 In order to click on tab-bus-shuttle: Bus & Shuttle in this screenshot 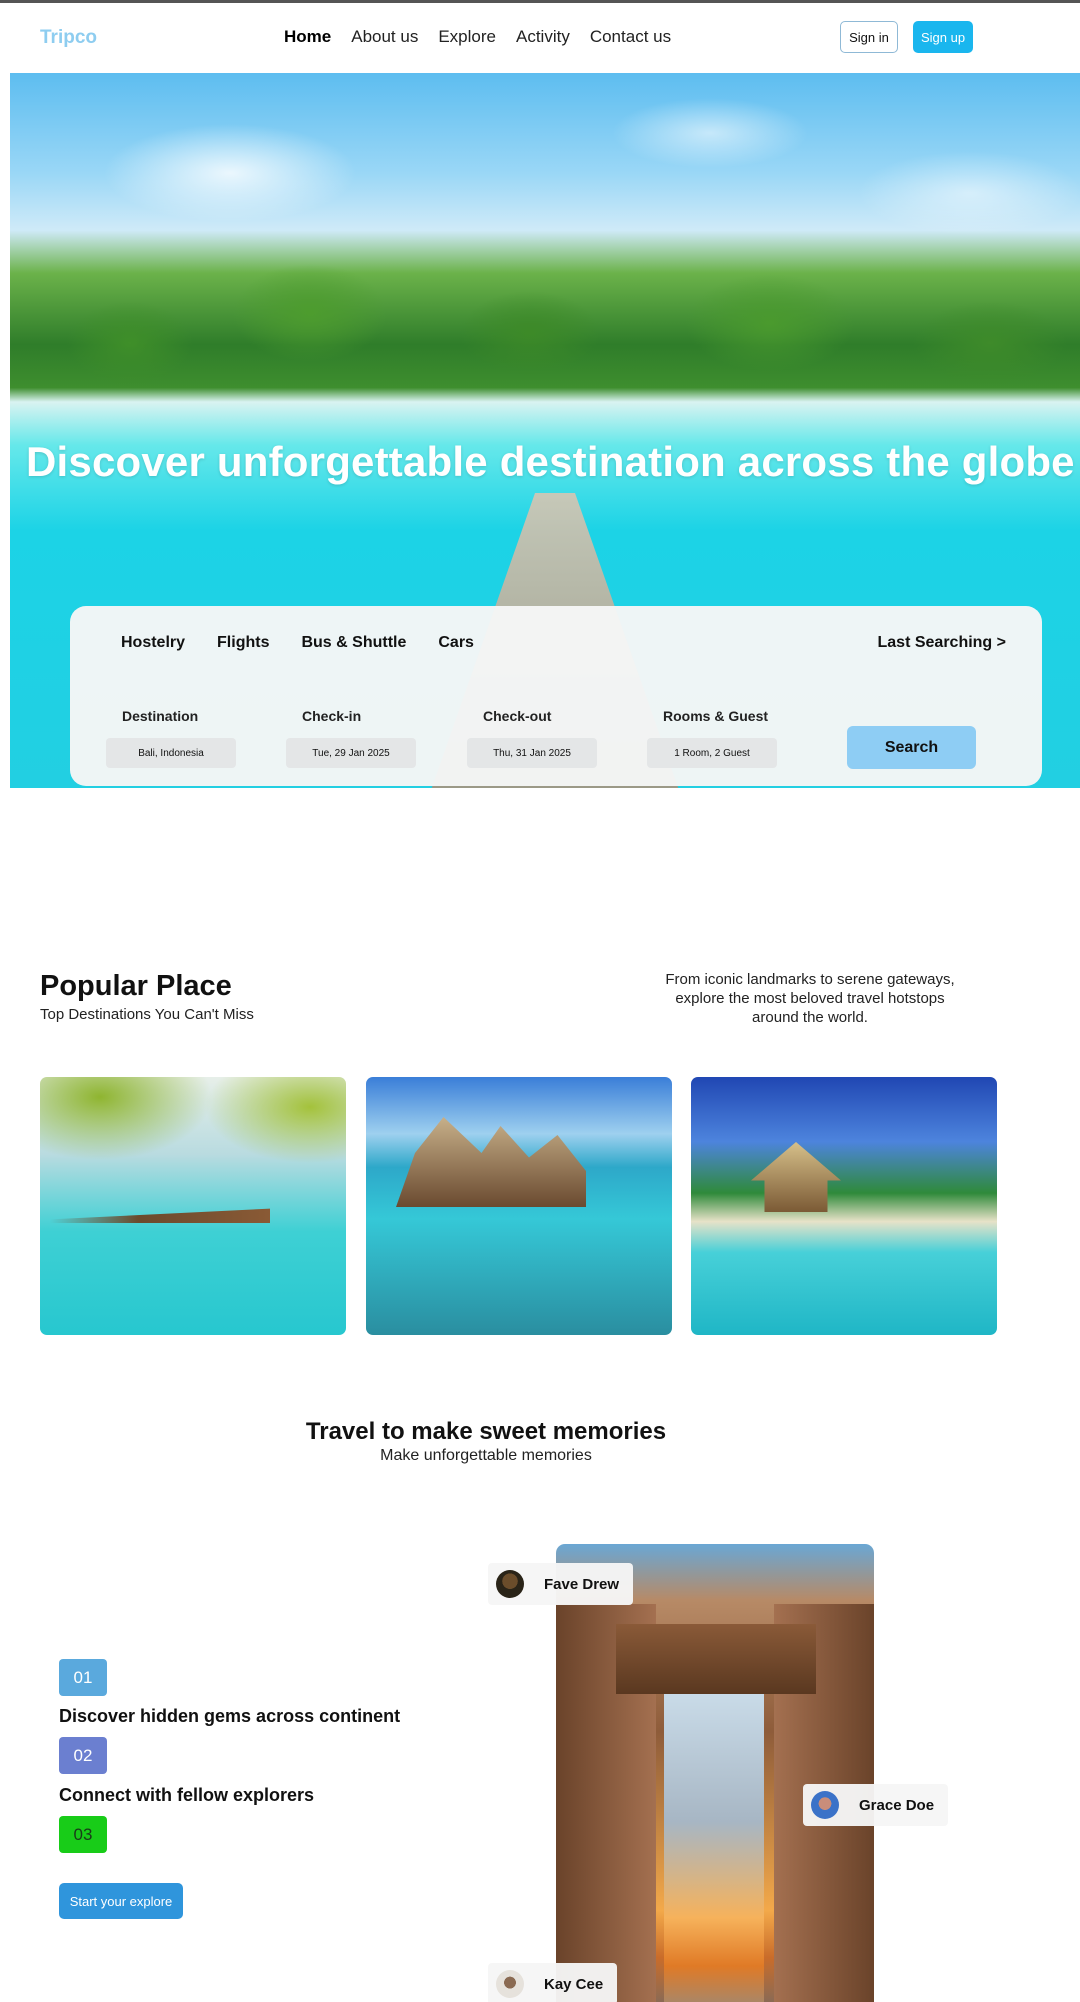, I will do `click(353, 643)`.